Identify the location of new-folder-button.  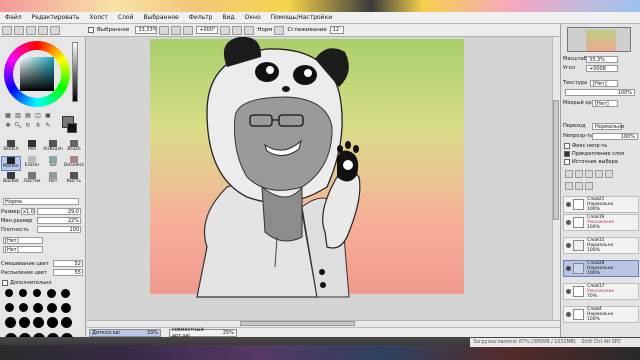
(589, 174).